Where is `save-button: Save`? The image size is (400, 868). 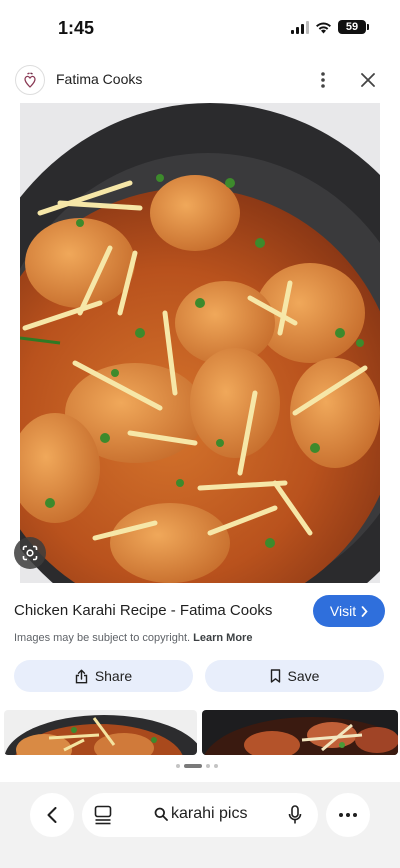
save-button: Save is located at coordinates (294, 676).